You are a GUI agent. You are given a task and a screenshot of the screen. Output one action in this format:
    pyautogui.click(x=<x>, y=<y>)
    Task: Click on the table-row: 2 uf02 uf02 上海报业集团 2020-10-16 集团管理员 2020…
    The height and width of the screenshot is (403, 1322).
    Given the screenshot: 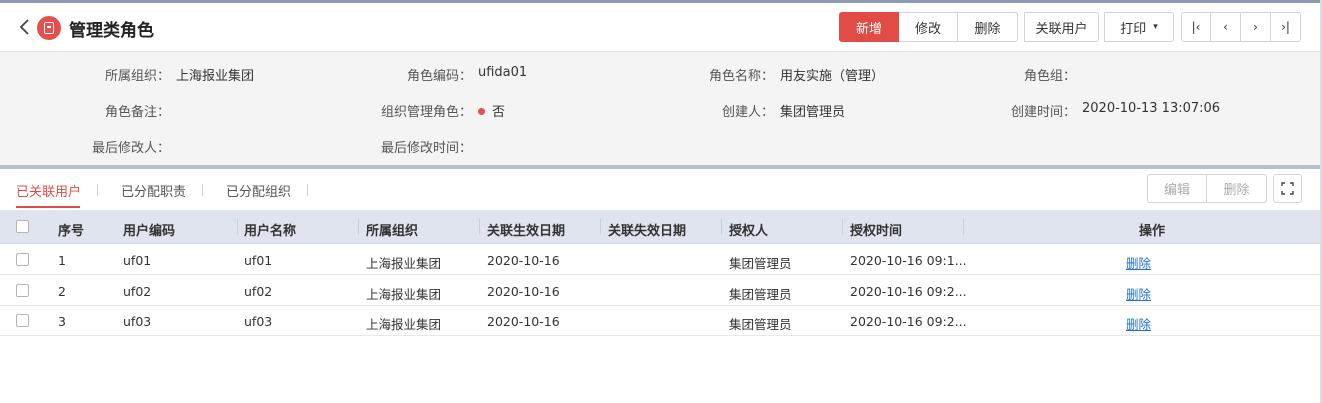 What is the action you would take?
    pyautogui.click(x=660, y=291)
    